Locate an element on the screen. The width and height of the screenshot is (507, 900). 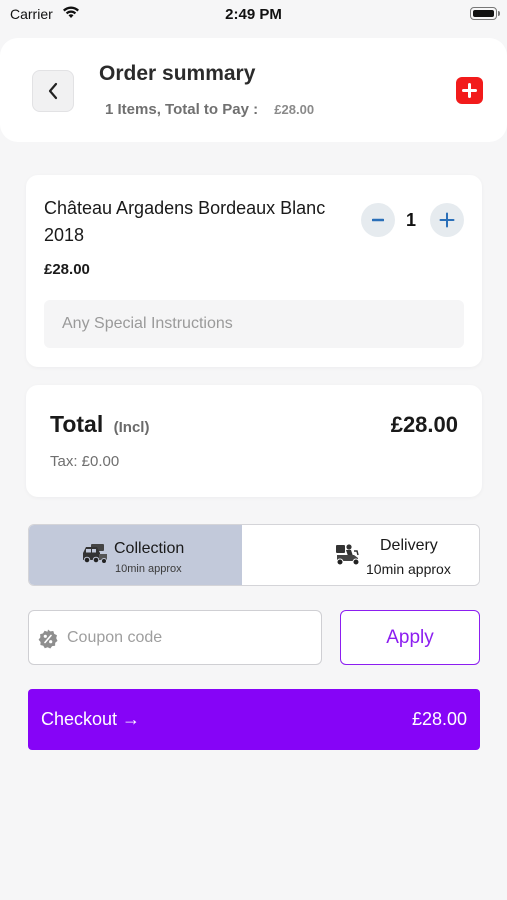
add-item-button is located at coordinates (469, 90).